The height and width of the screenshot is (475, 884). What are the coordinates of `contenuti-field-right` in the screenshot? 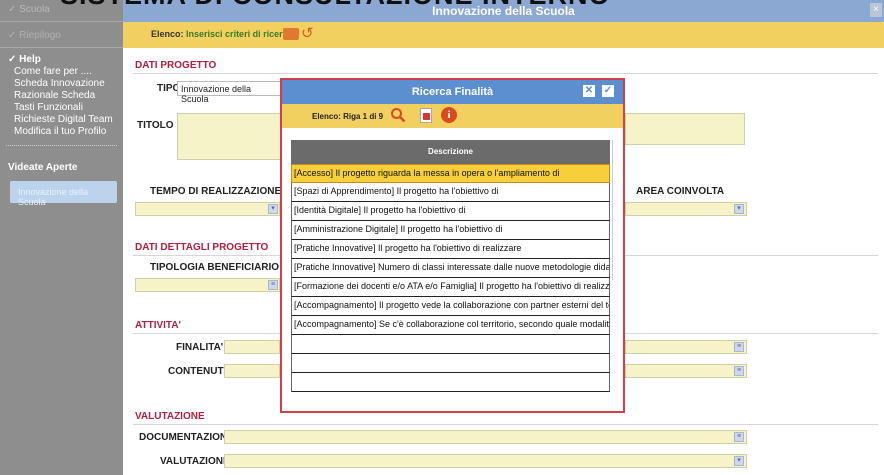 It's located at (686, 371).